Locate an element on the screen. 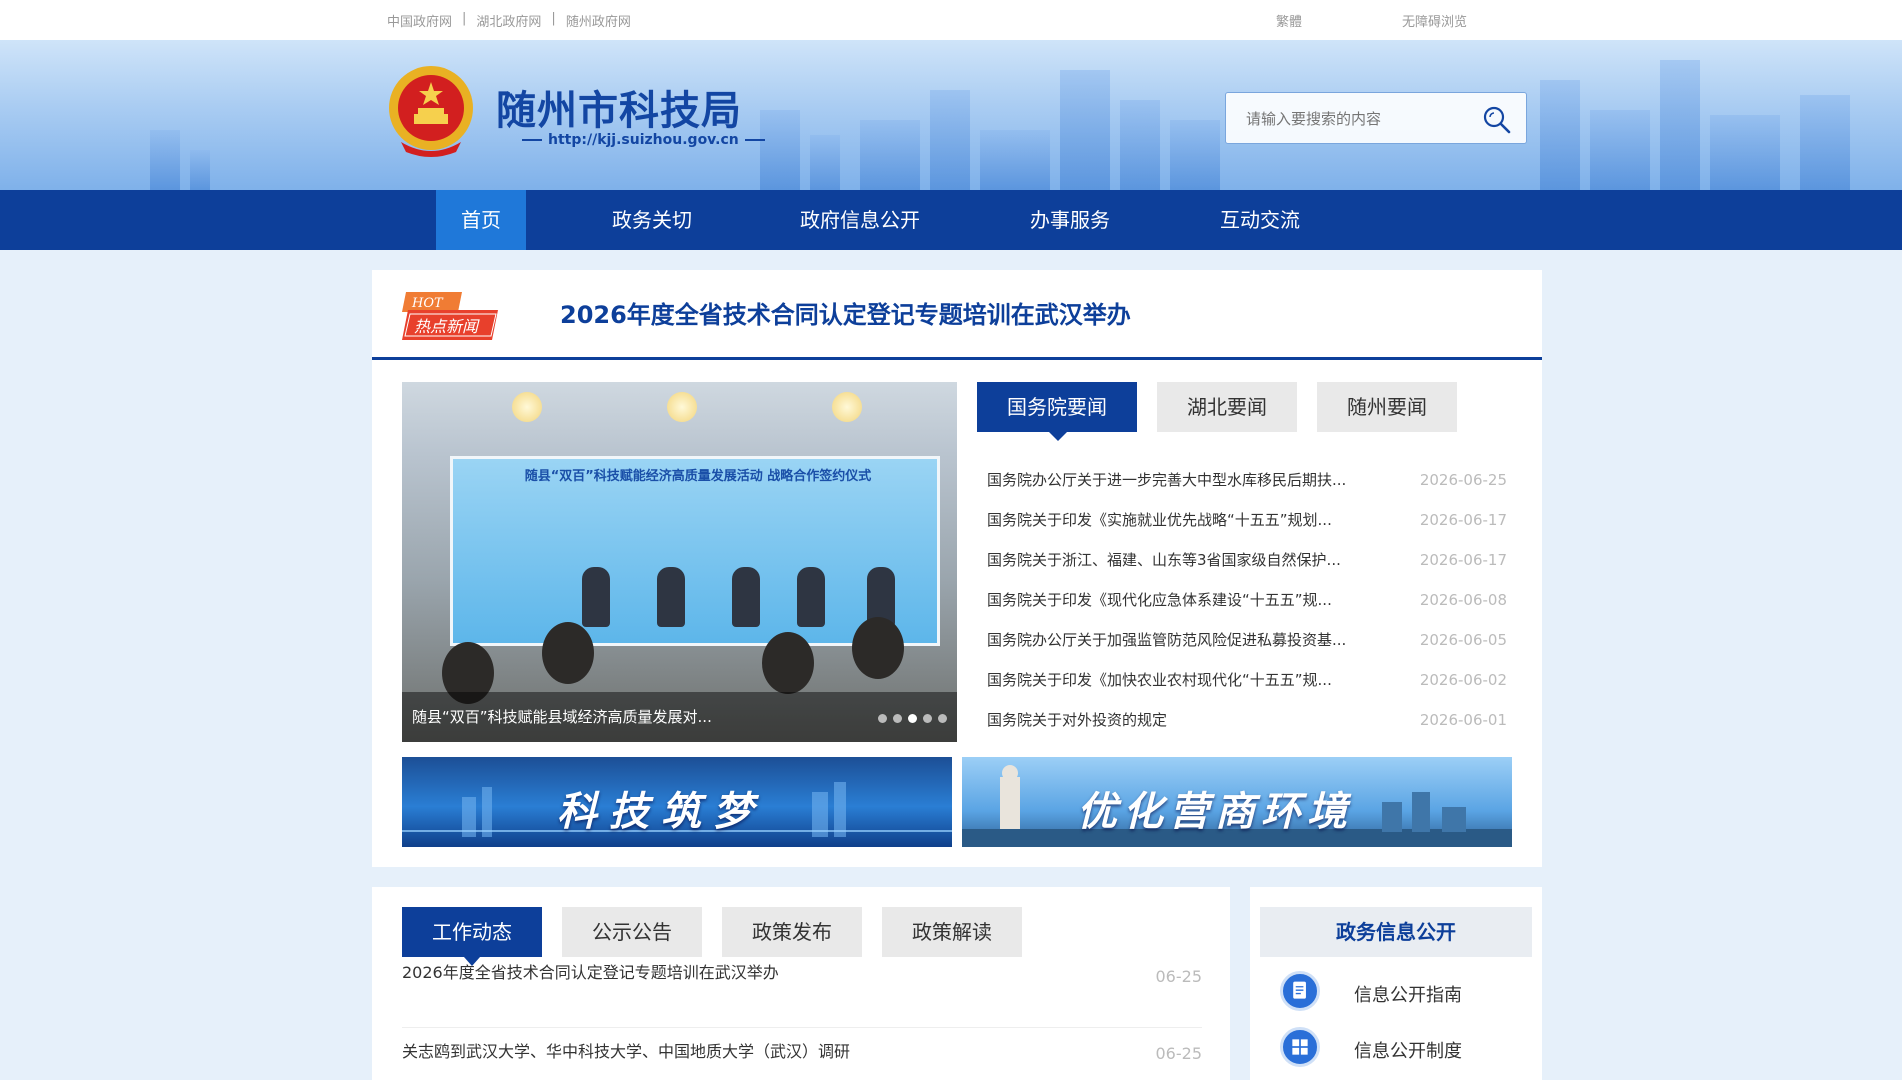 This screenshot has width=1902, height=1080. slide-dot-active is located at coordinates (912, 718).